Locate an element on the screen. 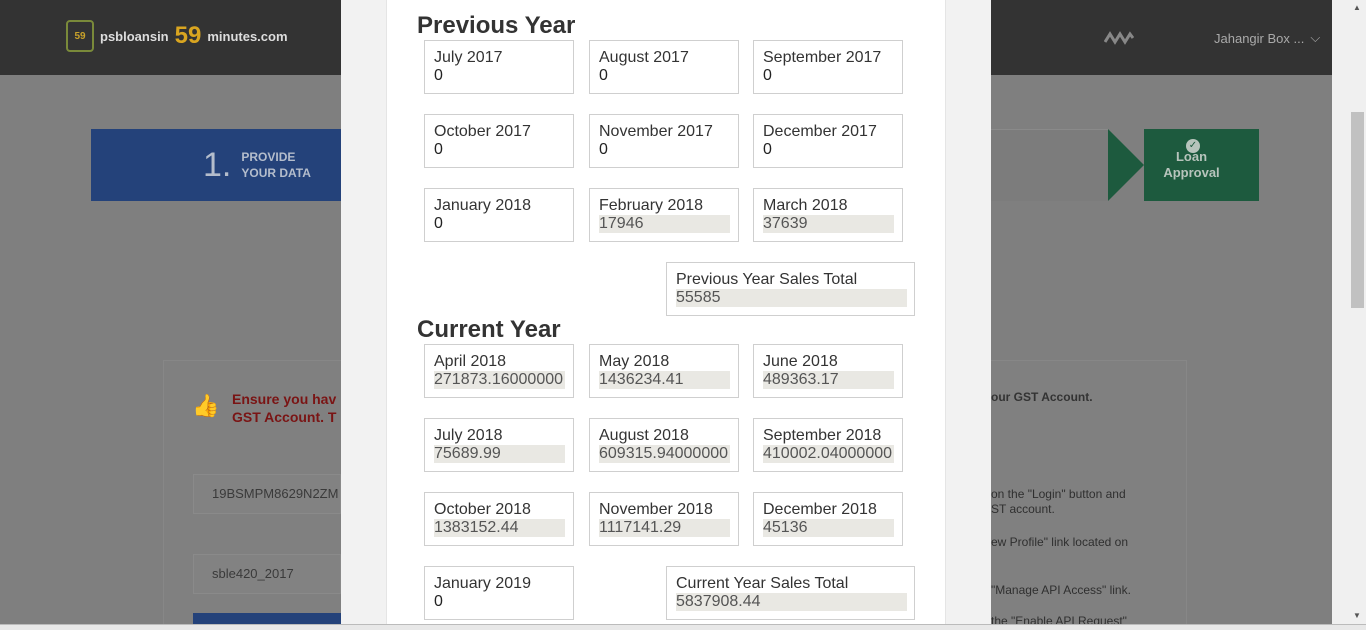 The width and height of the screenshot is (1366, 630). month-value: 1383152.44 is located at coordinates (499, 528).